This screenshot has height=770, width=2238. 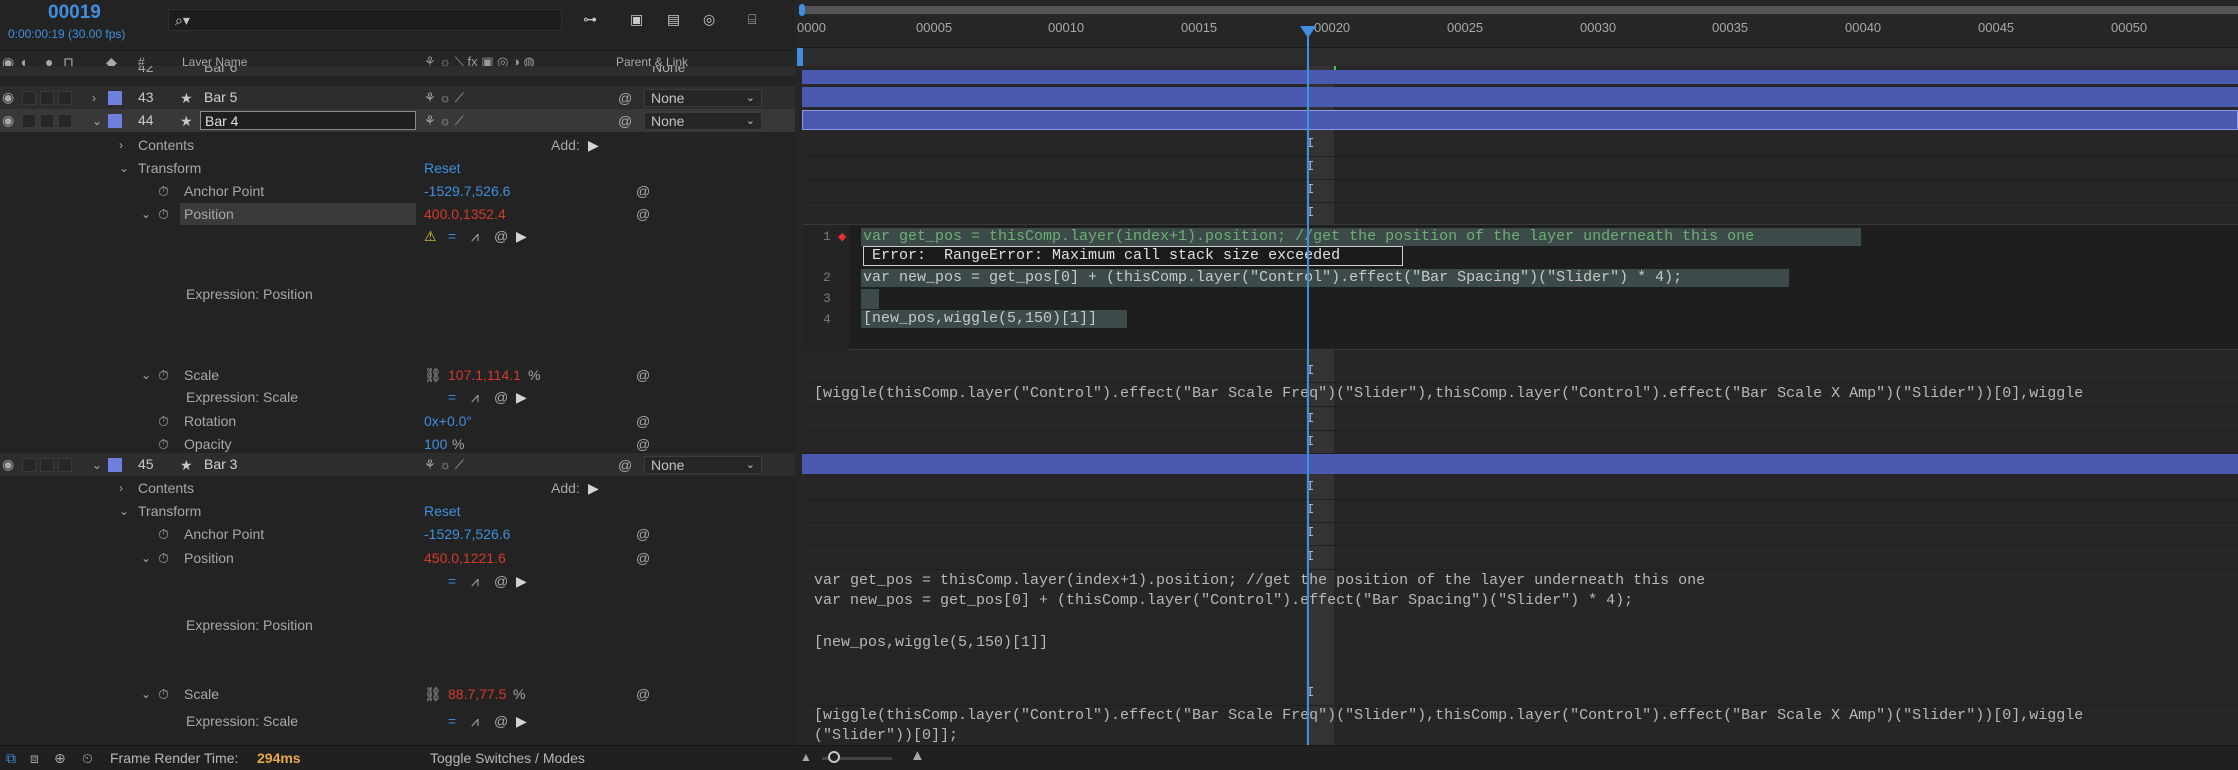 I want to click on time-ruler, so click(x=1518, y=24).